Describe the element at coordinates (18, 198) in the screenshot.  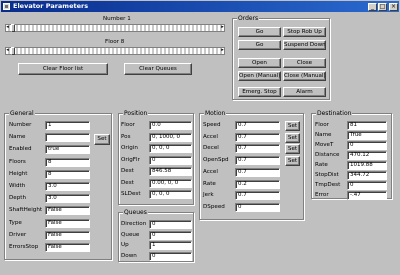
I see `general-label-6: Depth` at that location.